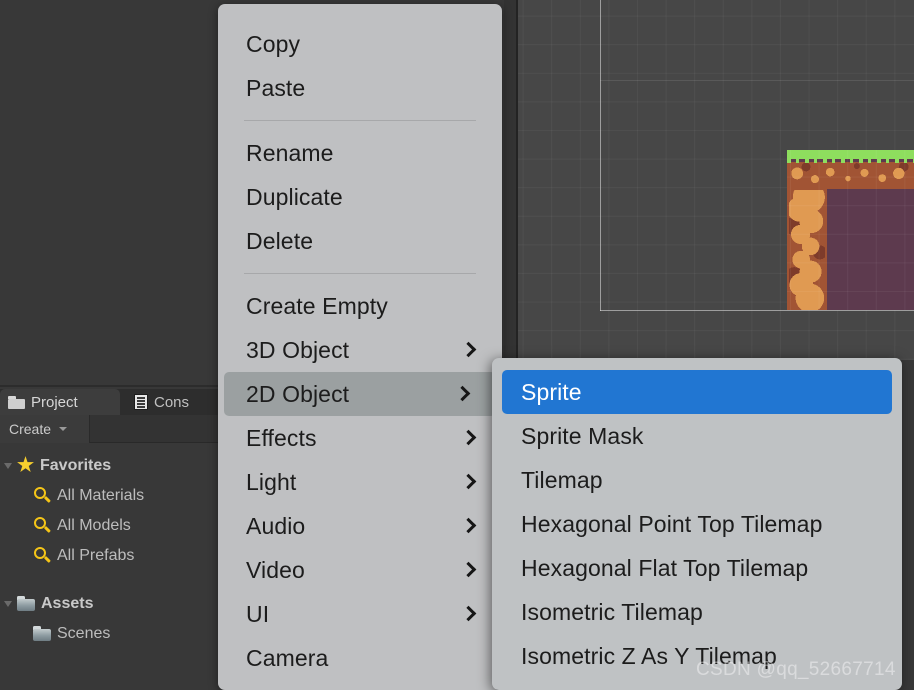 The image size is (914, 690). I want to click on tile-overlay-grid, so click(850, 230).